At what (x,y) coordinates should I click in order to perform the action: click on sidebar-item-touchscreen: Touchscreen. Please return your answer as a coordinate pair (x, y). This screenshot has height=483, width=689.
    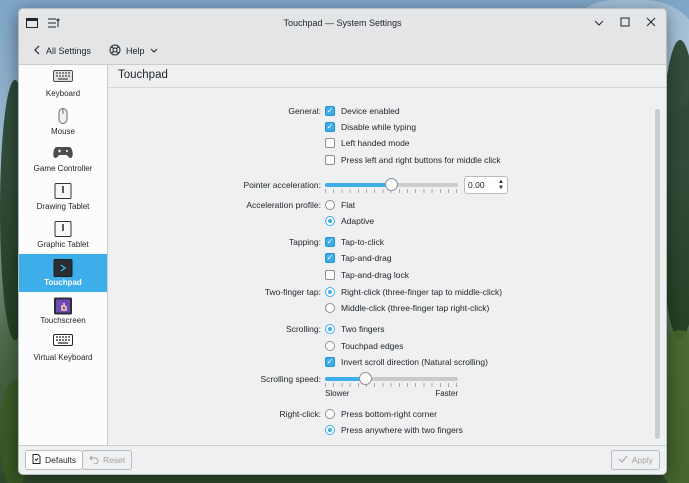
    Looking at the image, I should click on (63, 311).